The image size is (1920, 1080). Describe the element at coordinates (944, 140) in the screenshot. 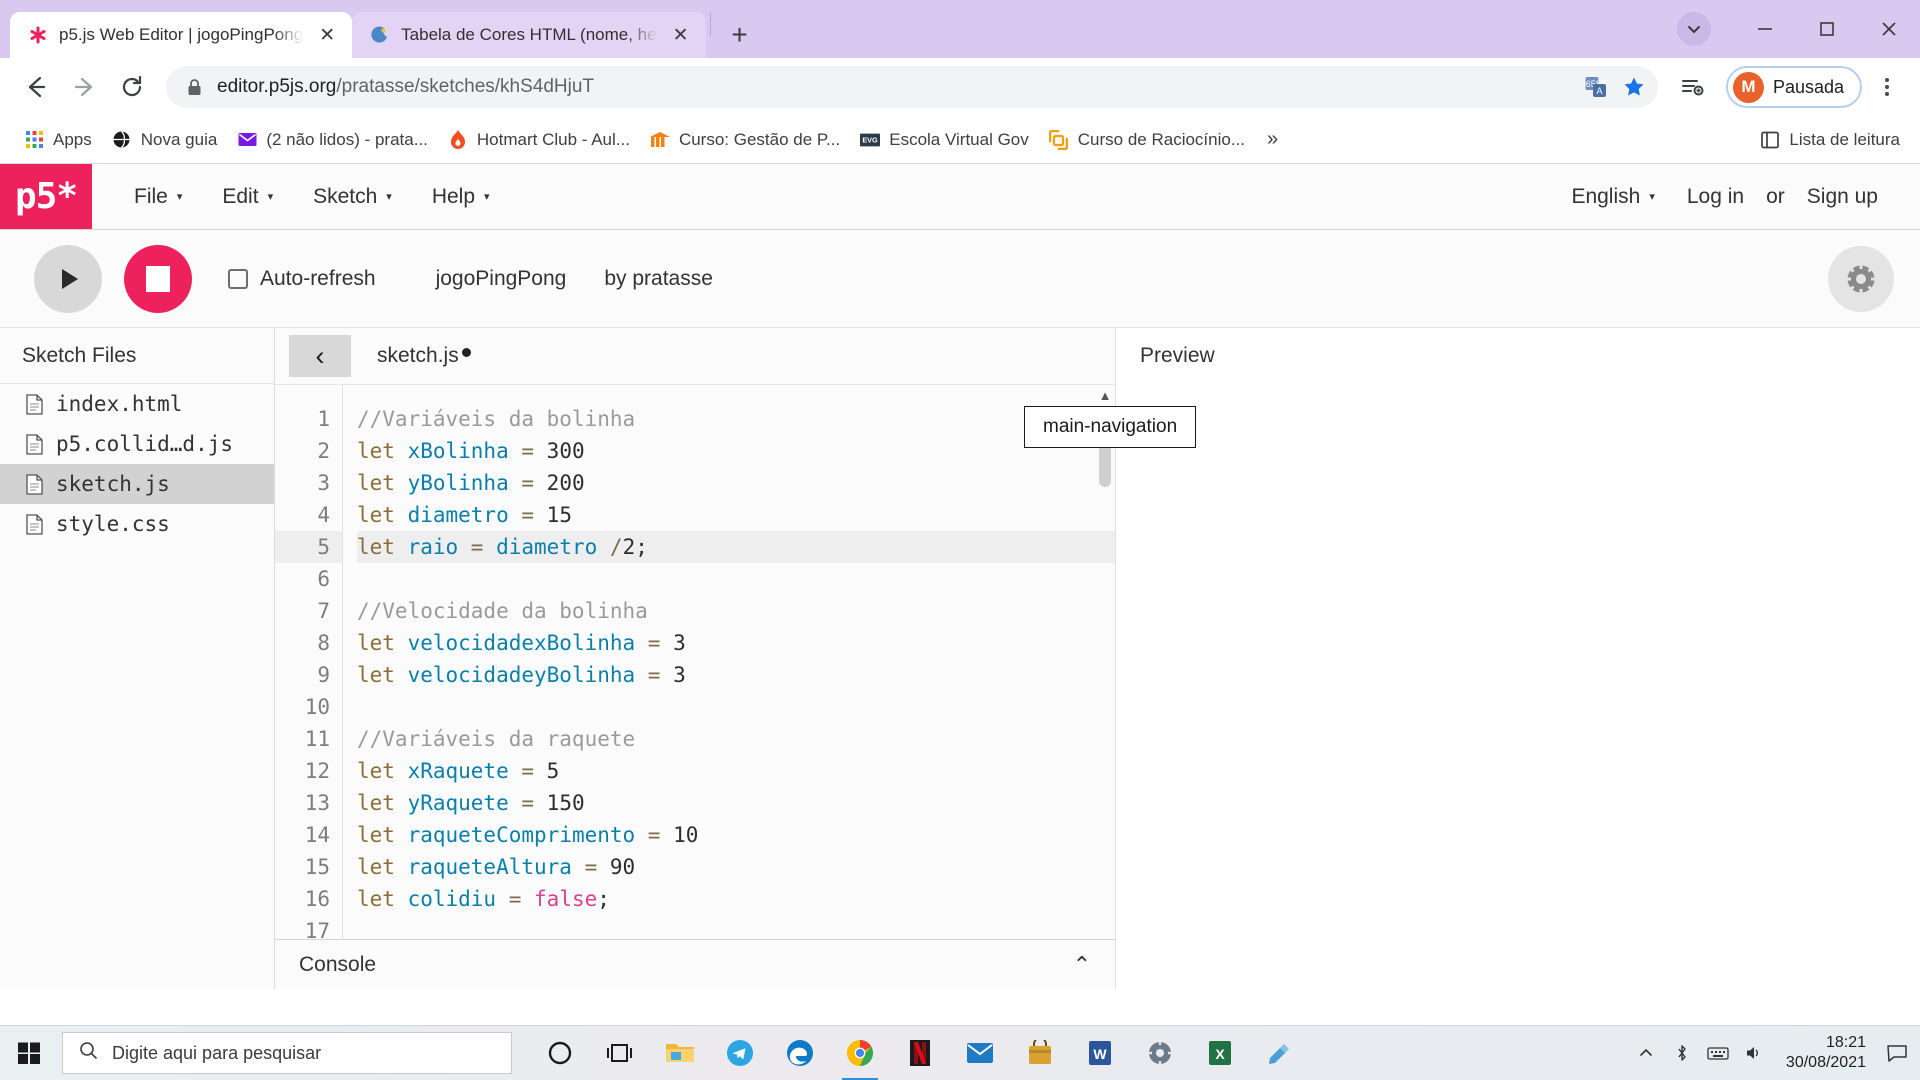

I see `bookmark-evg: EVG Escola Virtual Gov` at that location.